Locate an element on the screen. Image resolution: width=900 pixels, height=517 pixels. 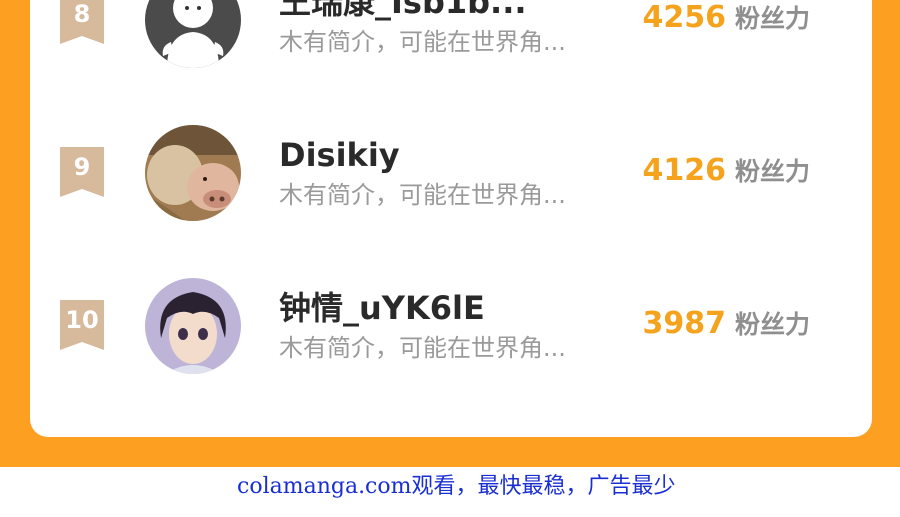
ghost-avatar-icon is located at coordinates (193, 34).